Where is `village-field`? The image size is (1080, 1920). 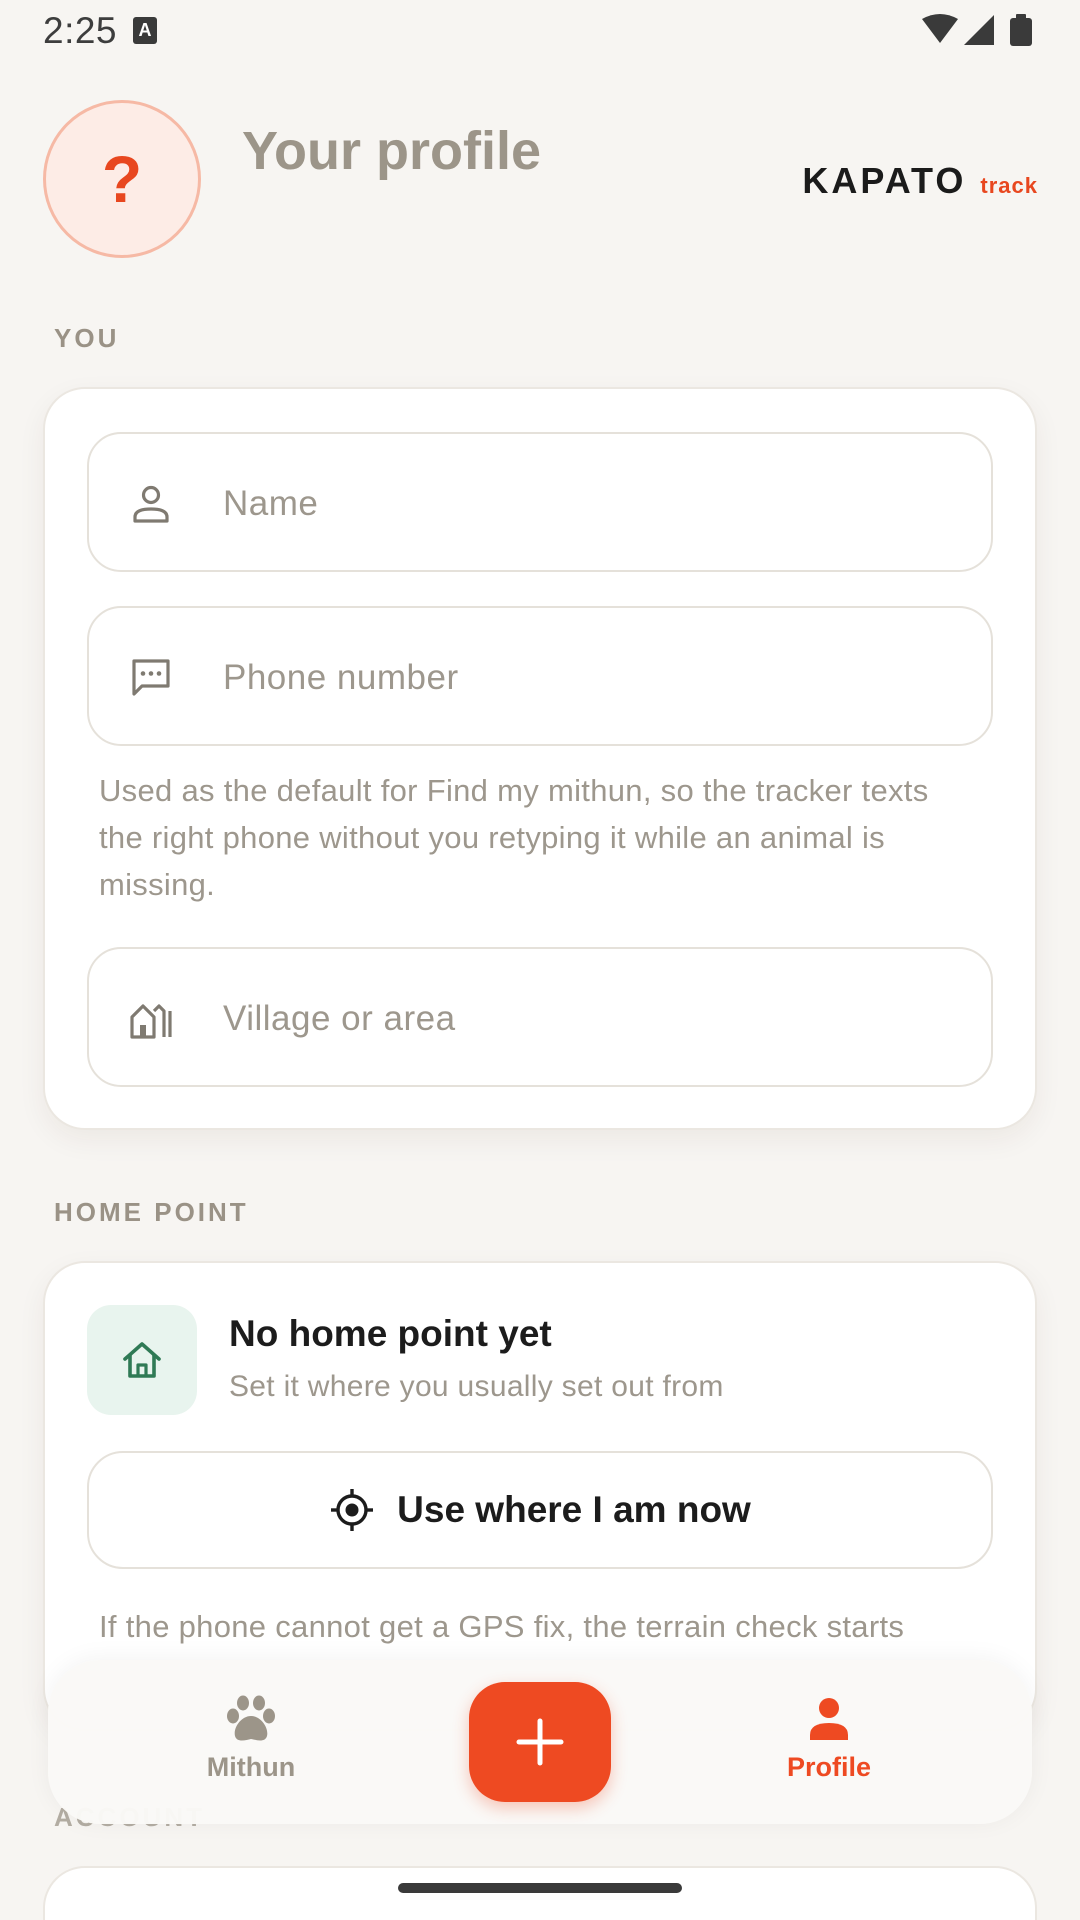 village-field is located at coordinates (540, 1017).